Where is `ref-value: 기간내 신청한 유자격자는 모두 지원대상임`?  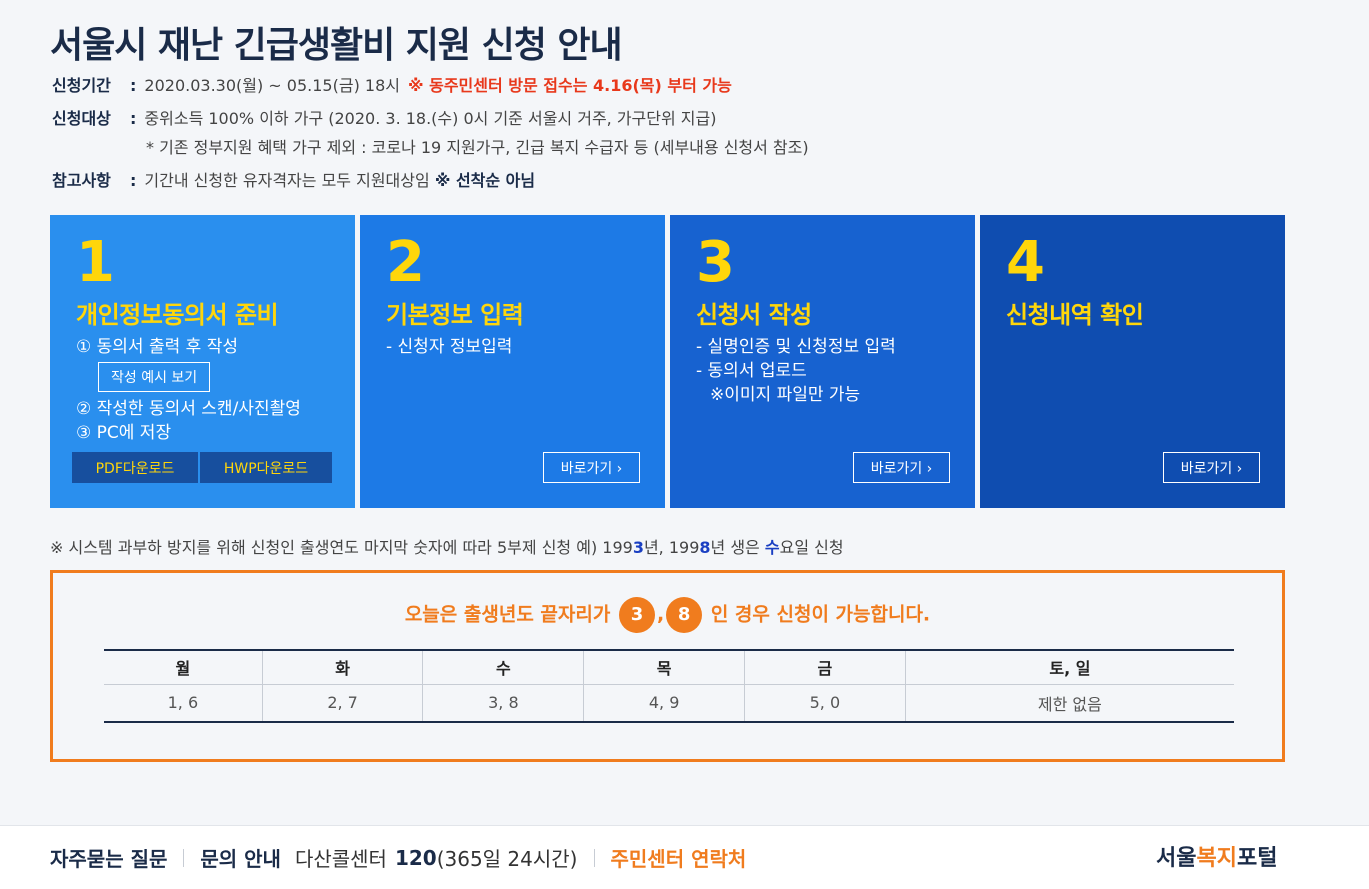 ref-value: 기간내 신청한 유자격자는 모두 지원대상임 is located at coordinates (287, 180).